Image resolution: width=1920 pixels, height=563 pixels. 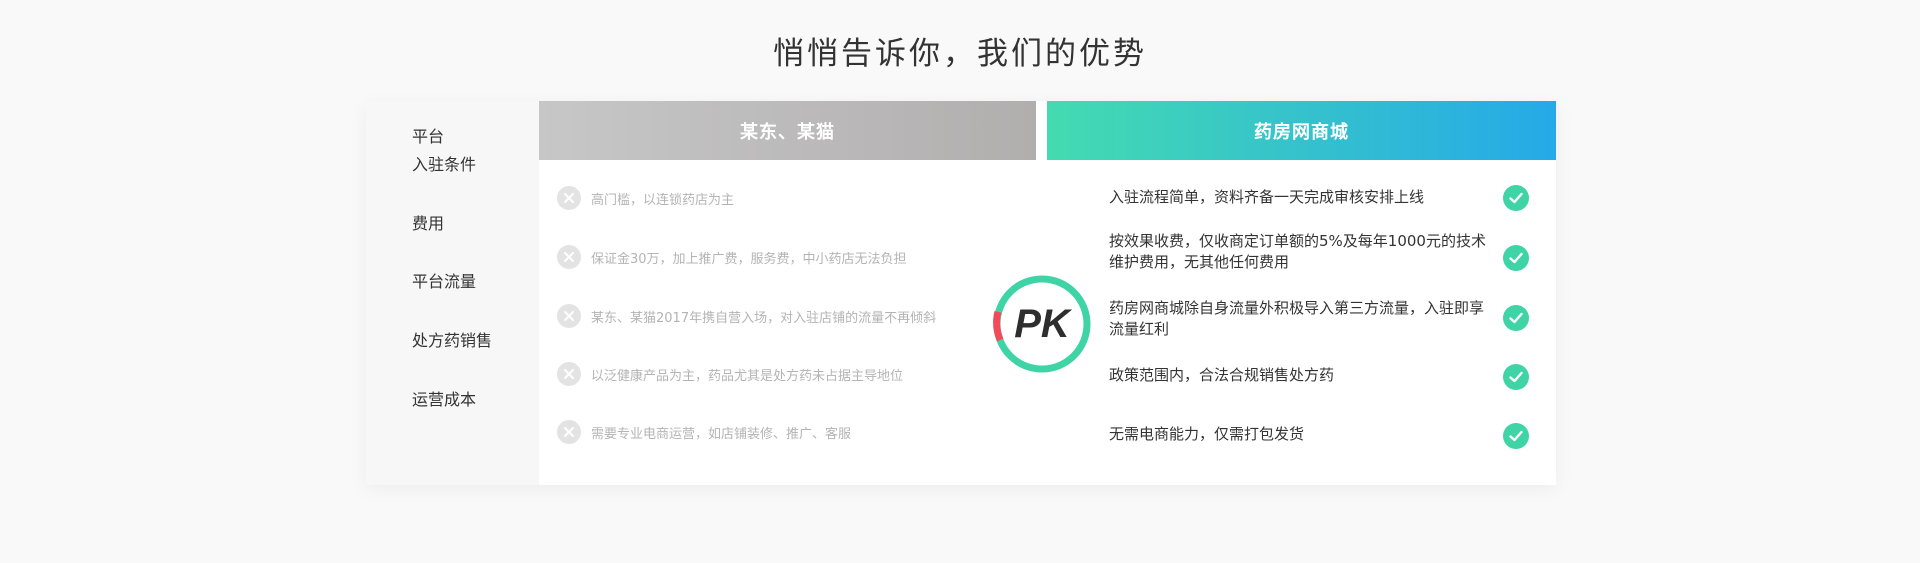 What do you see at coordinates (787, 130) in the screenshot?
I see `competitor-header: 某东、某猫` at bounding box center [787, 130].